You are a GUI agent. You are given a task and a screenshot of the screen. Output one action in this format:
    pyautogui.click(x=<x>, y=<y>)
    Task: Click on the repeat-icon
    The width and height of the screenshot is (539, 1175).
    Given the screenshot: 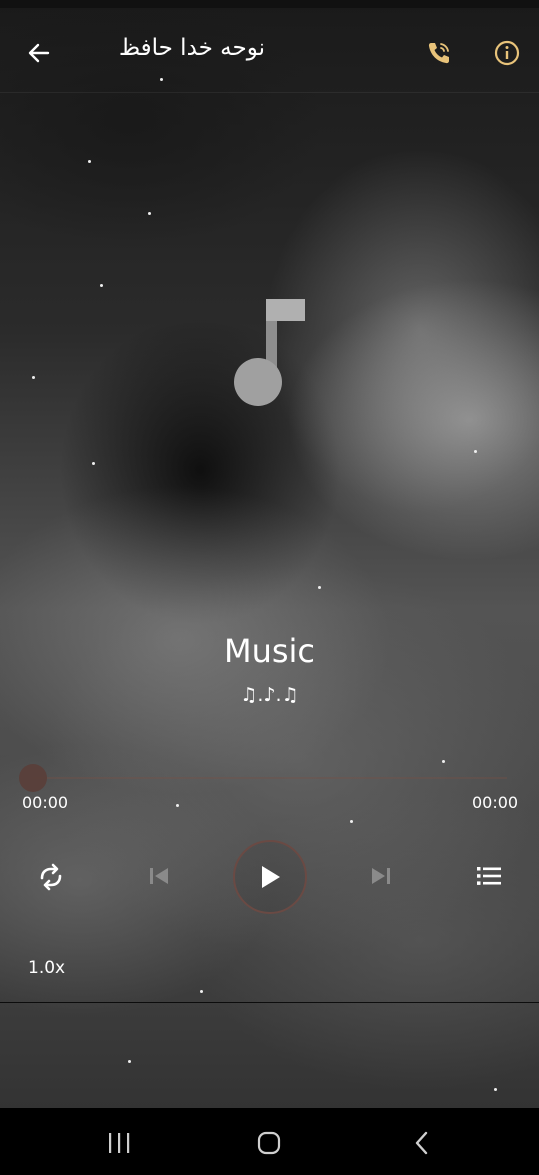 What is the action you would take?
    pyautogui.click(x=51, y=877)
    